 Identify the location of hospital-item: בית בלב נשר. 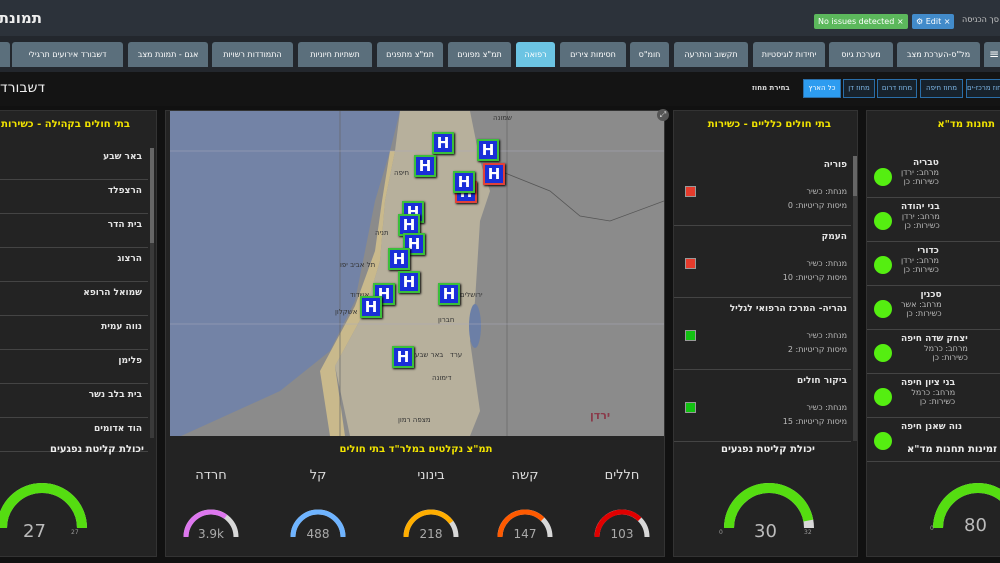
(74, 401).